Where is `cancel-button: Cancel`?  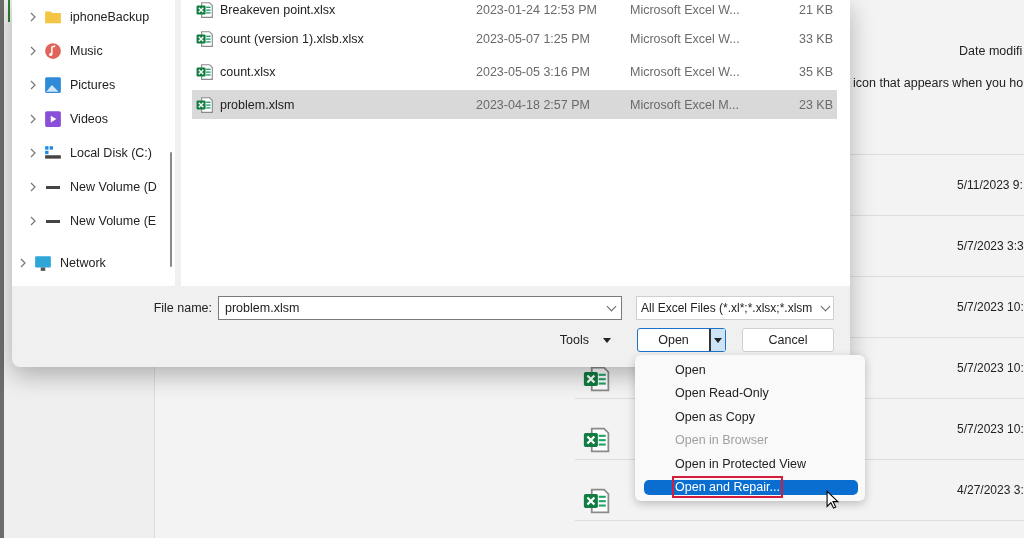 cancel-button: Cancel is located at coordinates (788, 340).